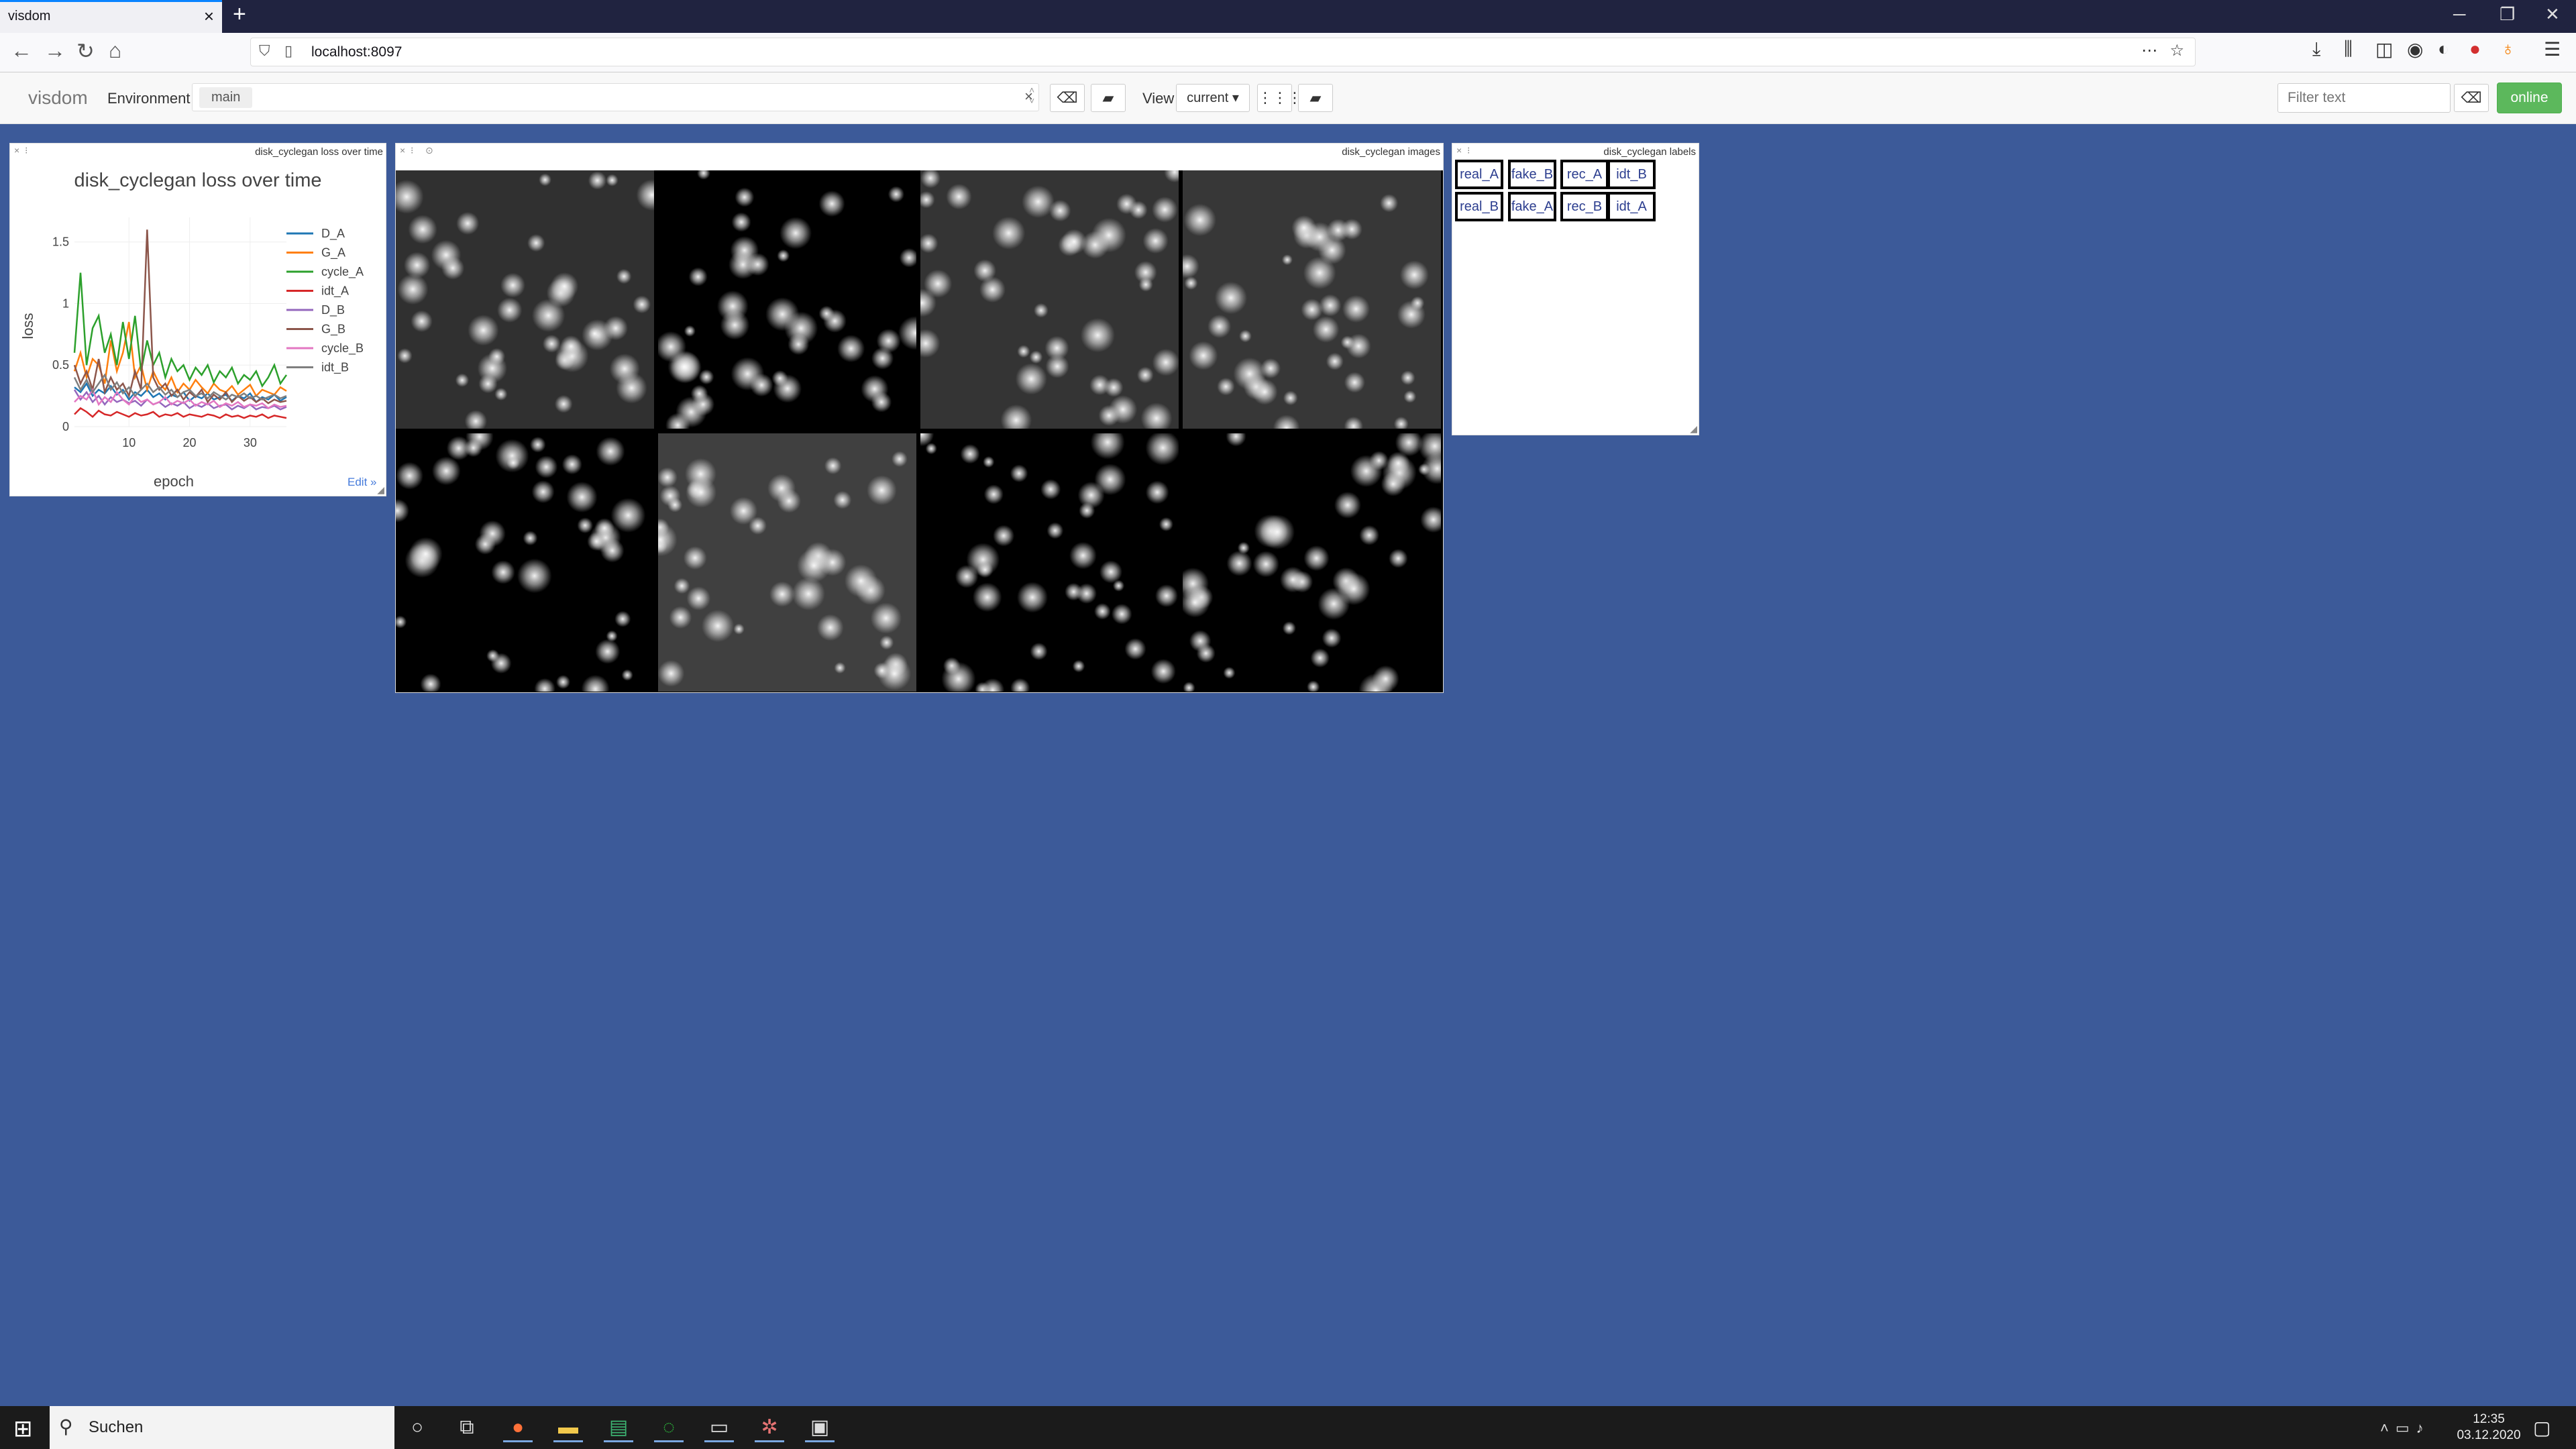  Describe the element at coordinates (180, 359) in the screenshot. I see `series-line-G_A` at that location.